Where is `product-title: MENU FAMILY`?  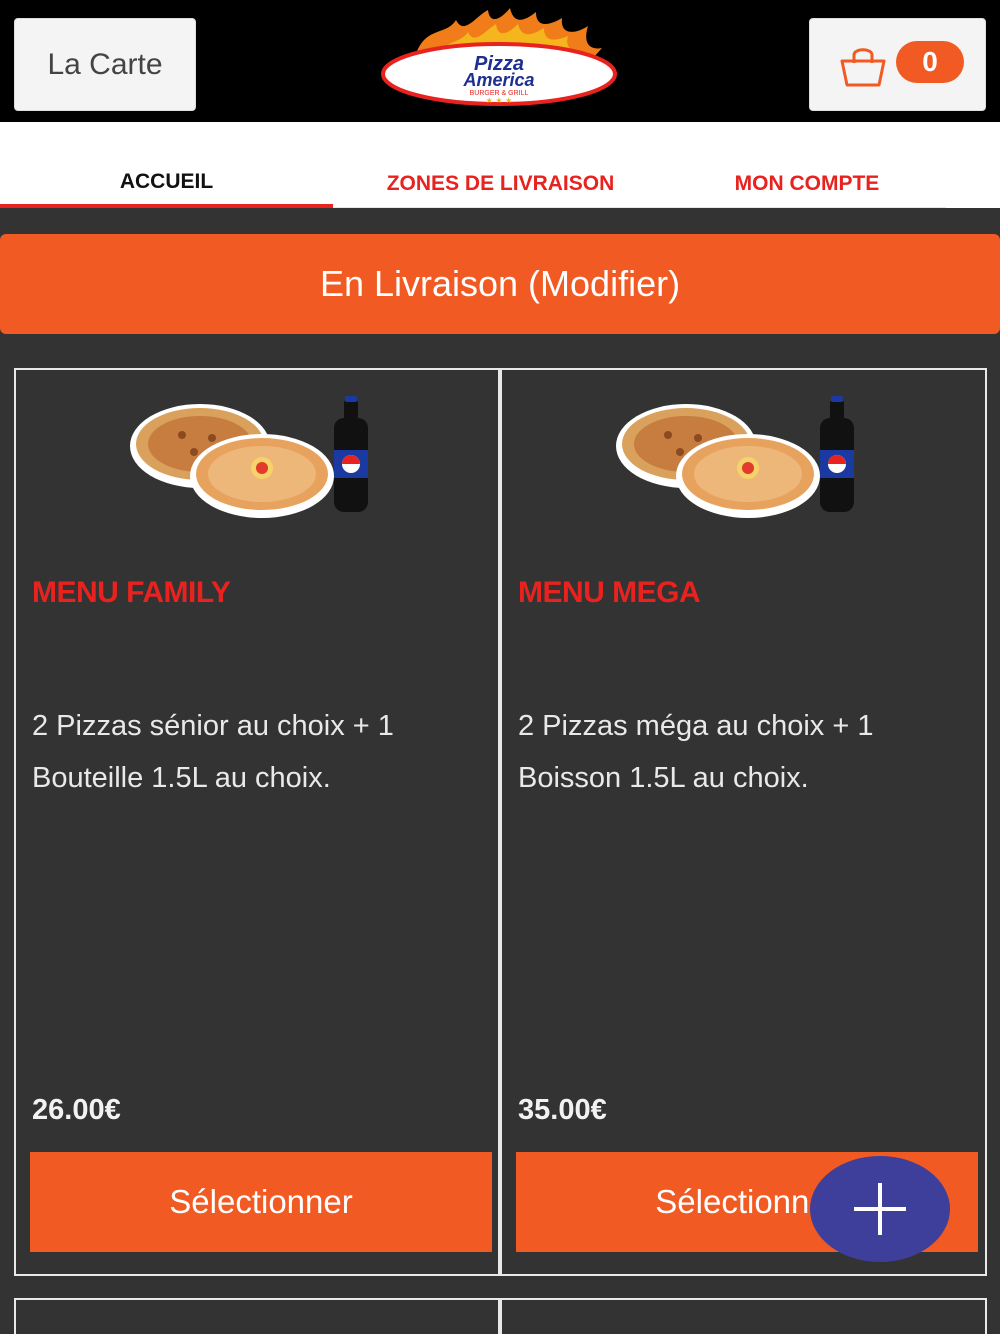
product-title: MENU FAMILY is located at coordinates (131, 592).